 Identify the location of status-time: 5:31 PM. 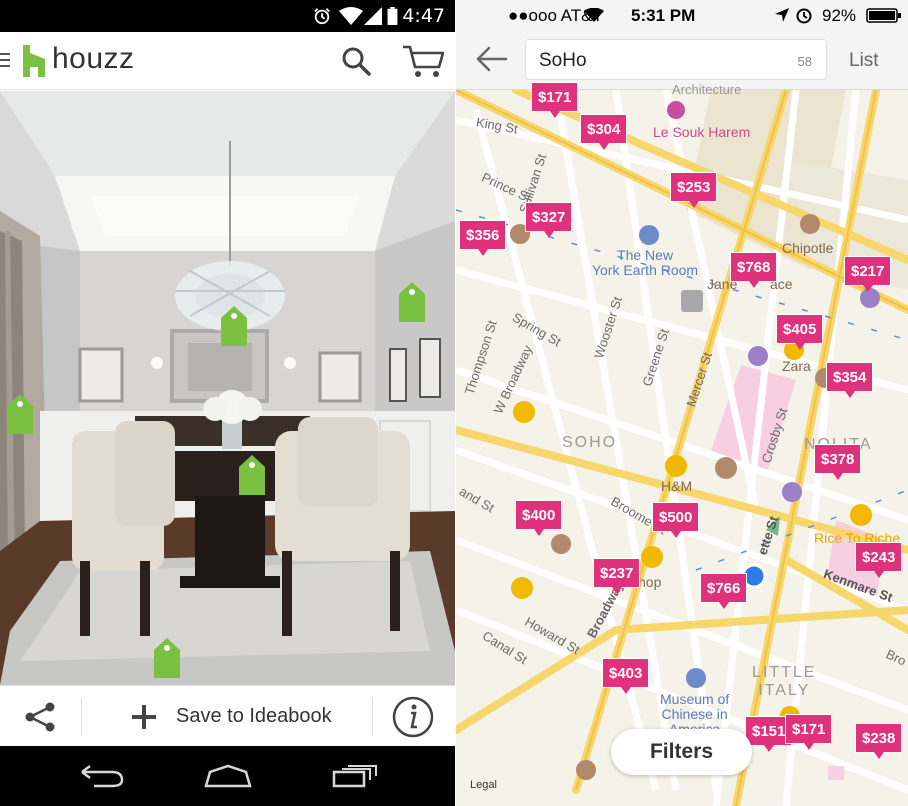
(663, 15).